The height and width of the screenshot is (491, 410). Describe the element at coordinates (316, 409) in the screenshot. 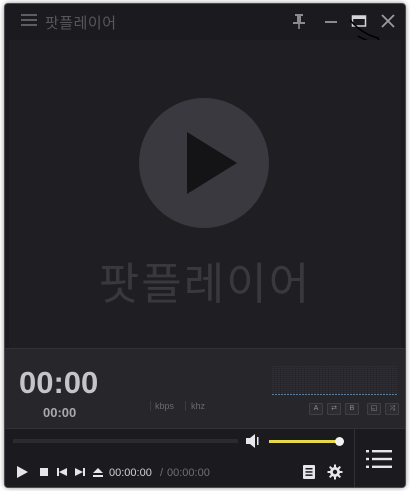

I see `repeat-a-button: A` at that location.